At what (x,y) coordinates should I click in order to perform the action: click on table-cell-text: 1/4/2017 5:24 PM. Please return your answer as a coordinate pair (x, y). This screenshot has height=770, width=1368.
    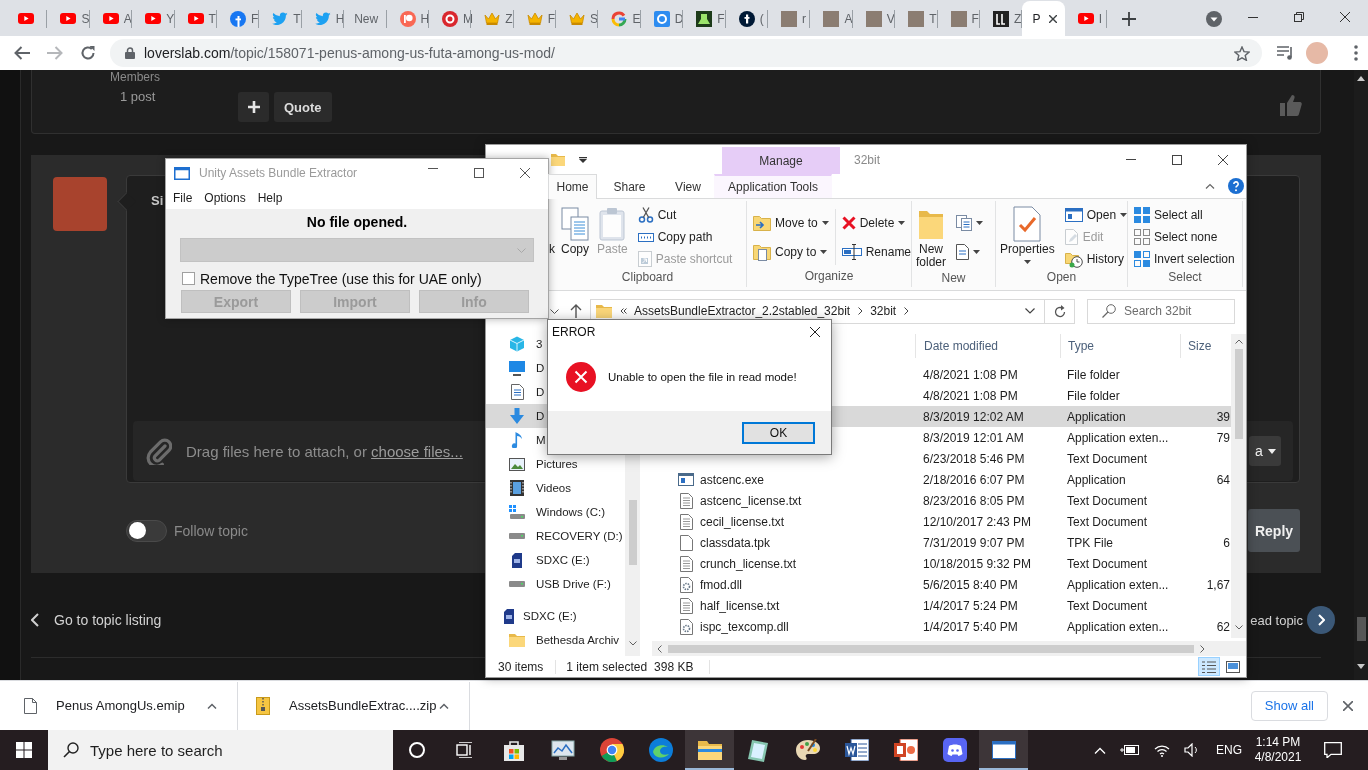
    Looking at the image, I should click on (970, 605).